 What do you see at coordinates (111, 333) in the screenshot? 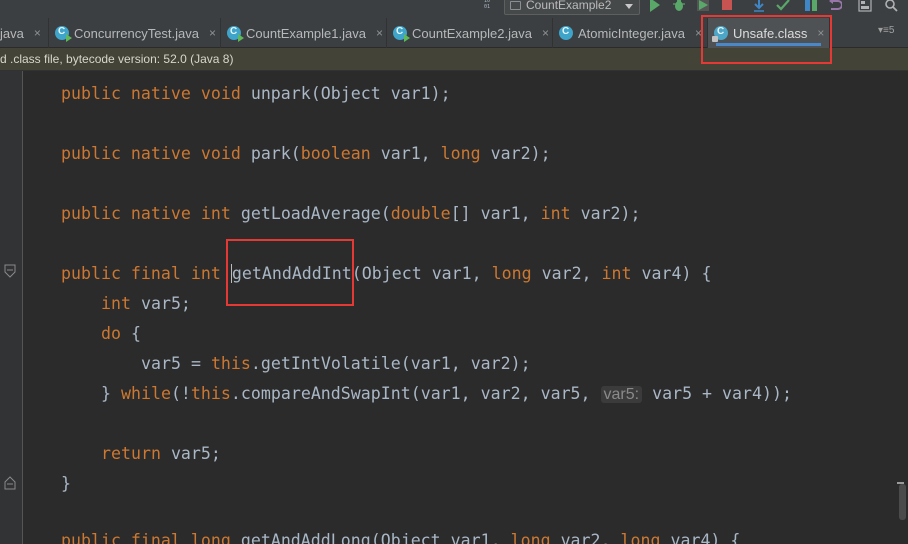
I see `keyword: do` at bounding box center [111, 333].